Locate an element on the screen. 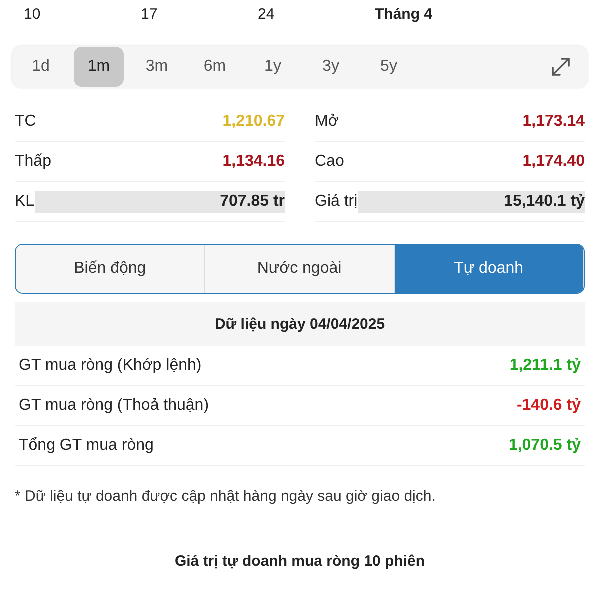  stat-value: 1,174.40 is located at coordinates (553, 161).